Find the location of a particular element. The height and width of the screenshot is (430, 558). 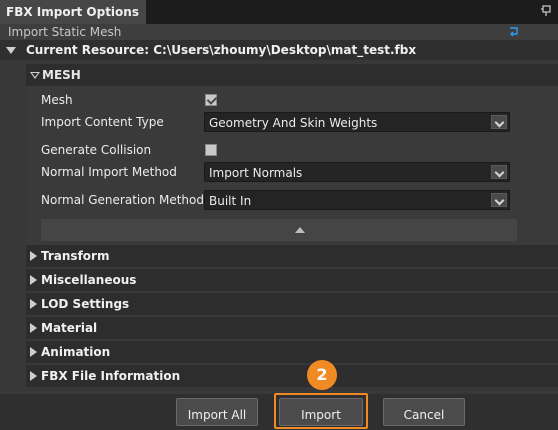

section-label: Miscellaneous is located at coordinates (89, 280).